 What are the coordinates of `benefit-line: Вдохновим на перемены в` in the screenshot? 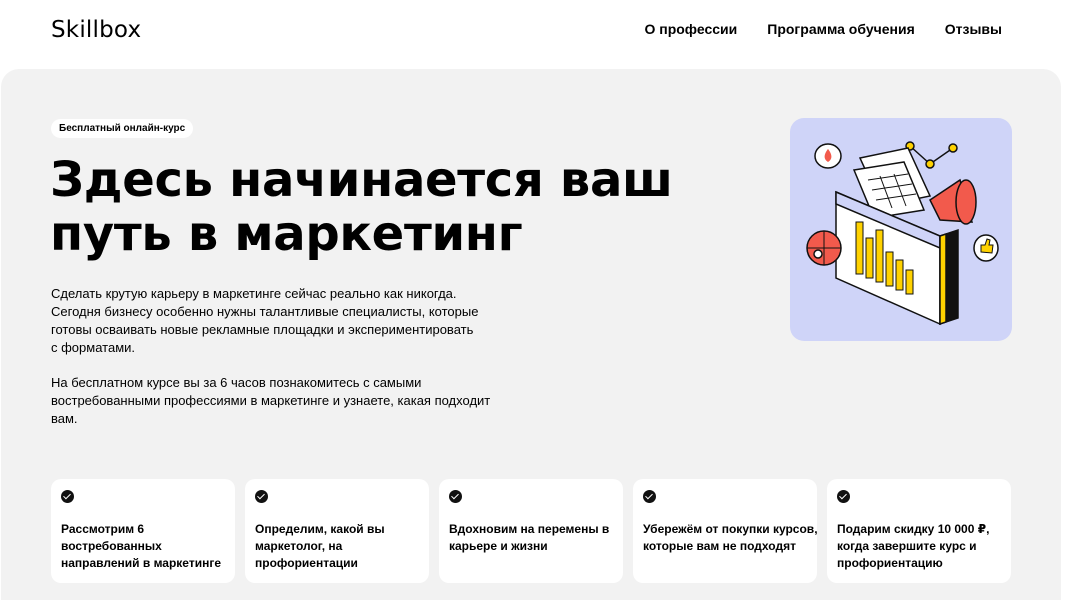 It's located at (529, 529).